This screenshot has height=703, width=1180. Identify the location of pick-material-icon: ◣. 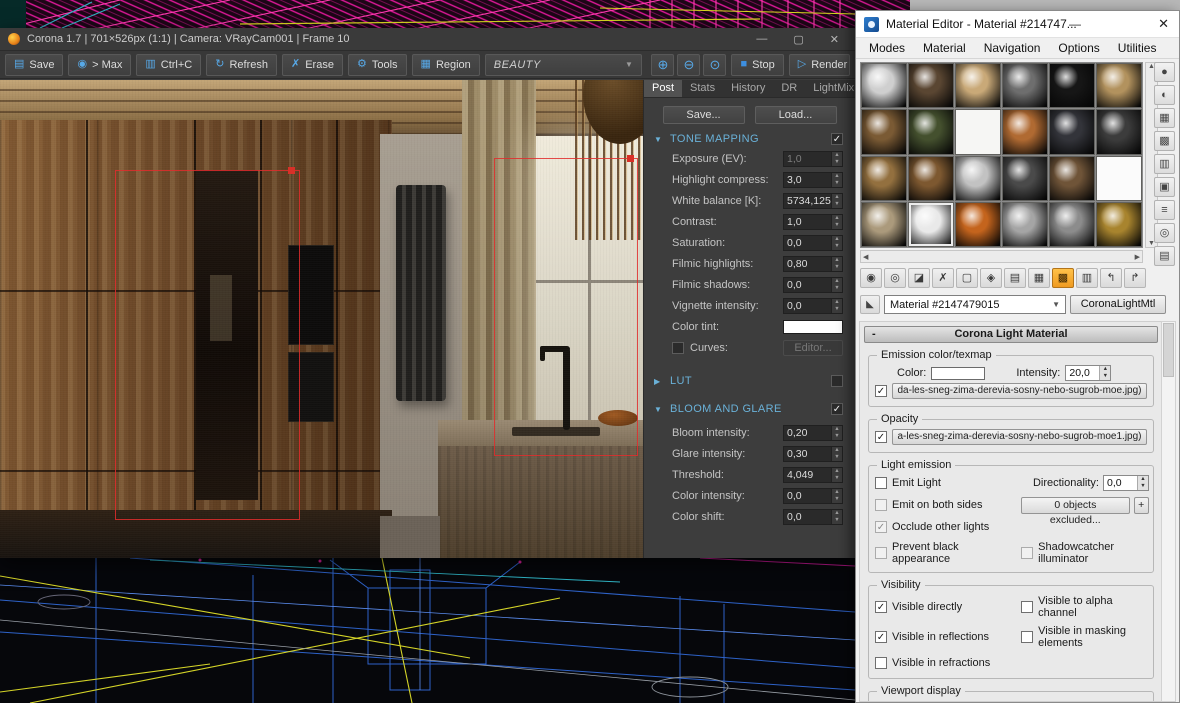
(870, 304).